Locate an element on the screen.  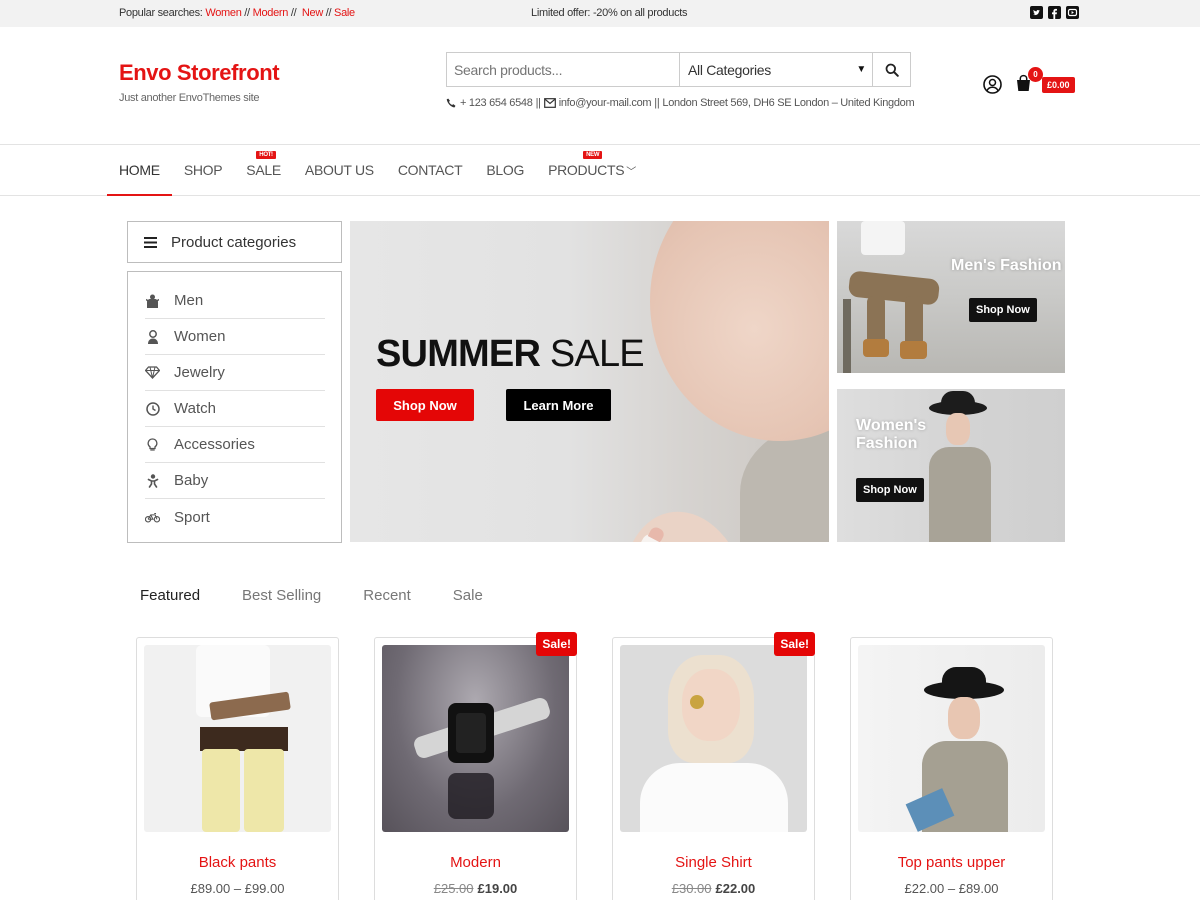
sale-price: £22.00 is located at coordinates (735, 888).